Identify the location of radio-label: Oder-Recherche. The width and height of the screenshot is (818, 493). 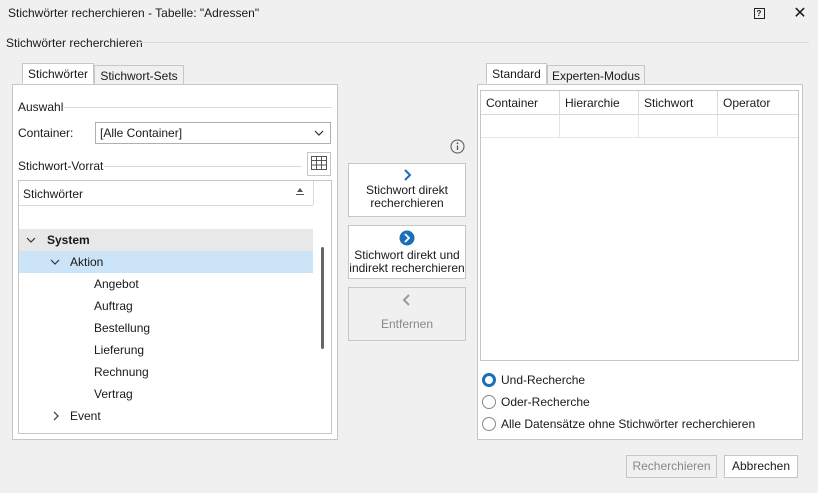
(545, 402).